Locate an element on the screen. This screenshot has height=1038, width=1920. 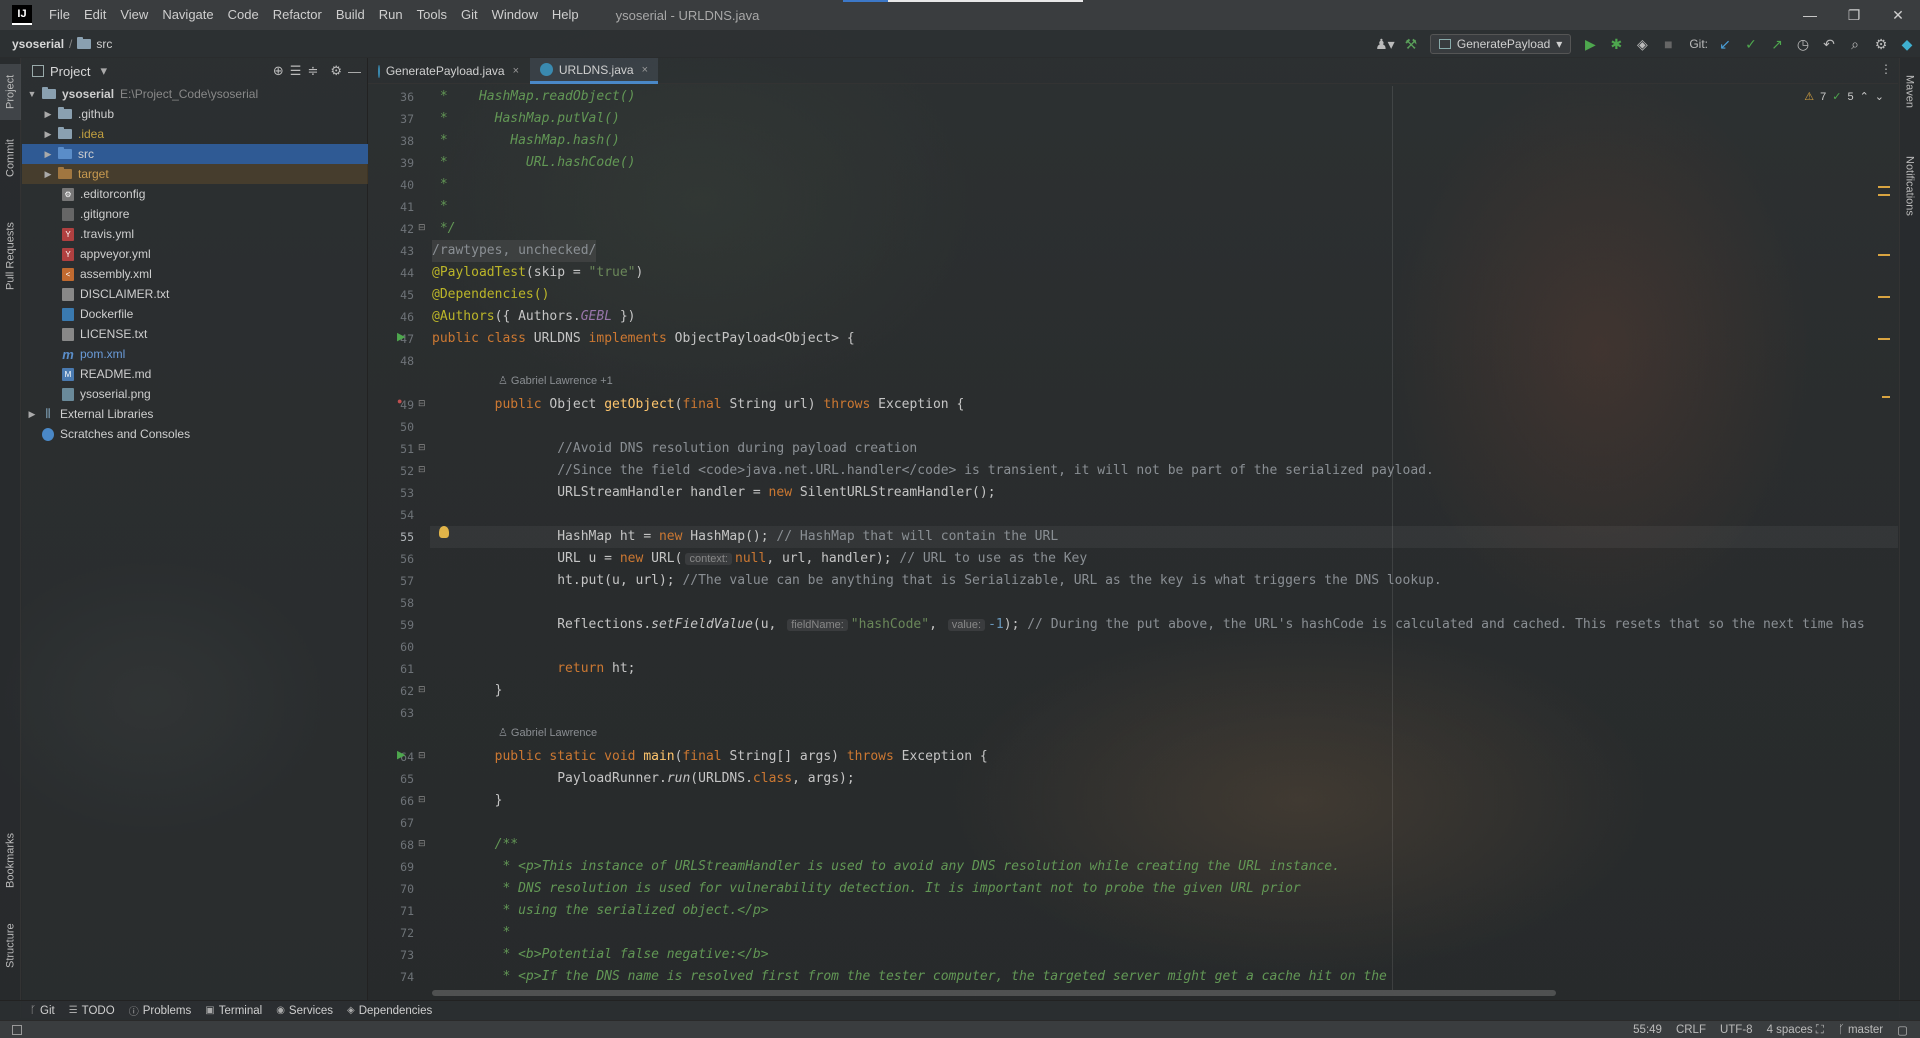
tree-item-gitignore: .gitignore is located at coordinates (195, 214).